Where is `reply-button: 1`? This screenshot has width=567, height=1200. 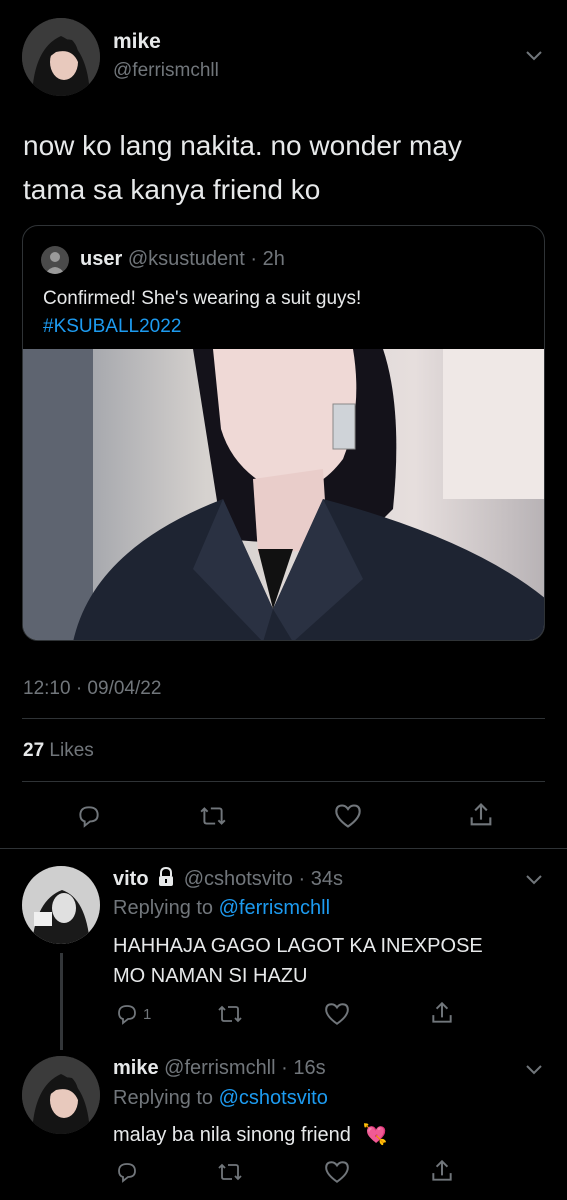
reply-button: 1 is located at coordinates (133, 1014).